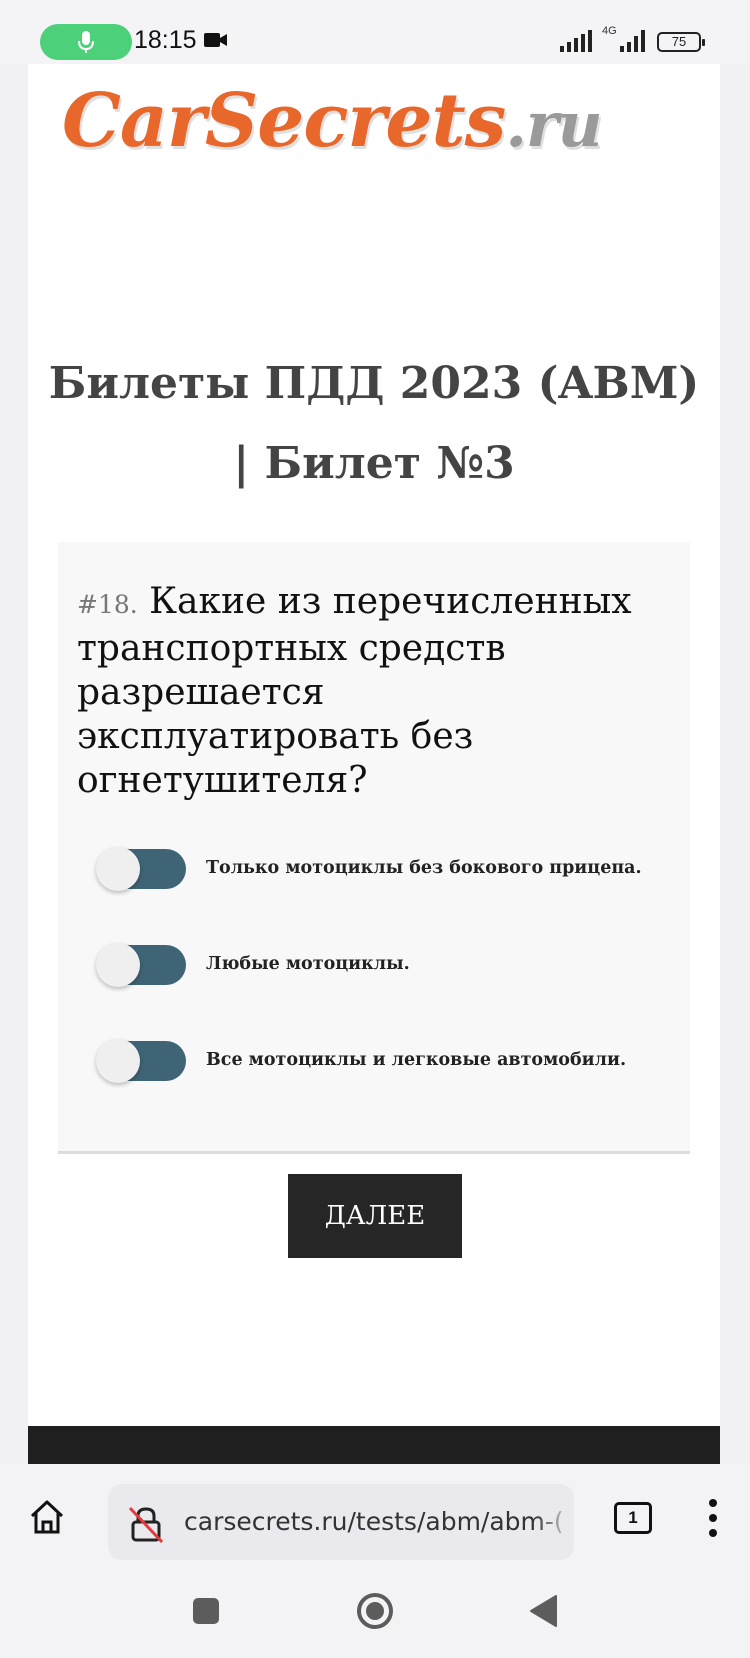 The width and height of the screenshot is (750, 1658). I want to click on battery-icon: 75, so click(681, 42).